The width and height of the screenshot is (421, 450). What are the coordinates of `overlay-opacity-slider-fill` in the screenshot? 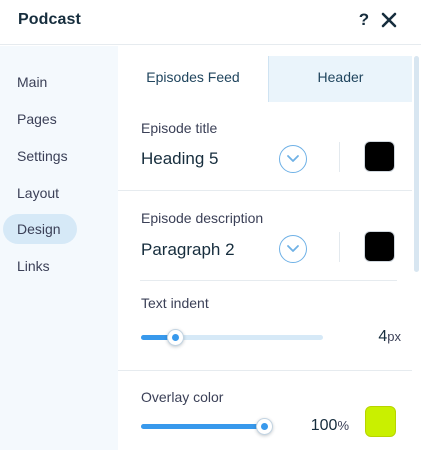 It's located at (203, 426).